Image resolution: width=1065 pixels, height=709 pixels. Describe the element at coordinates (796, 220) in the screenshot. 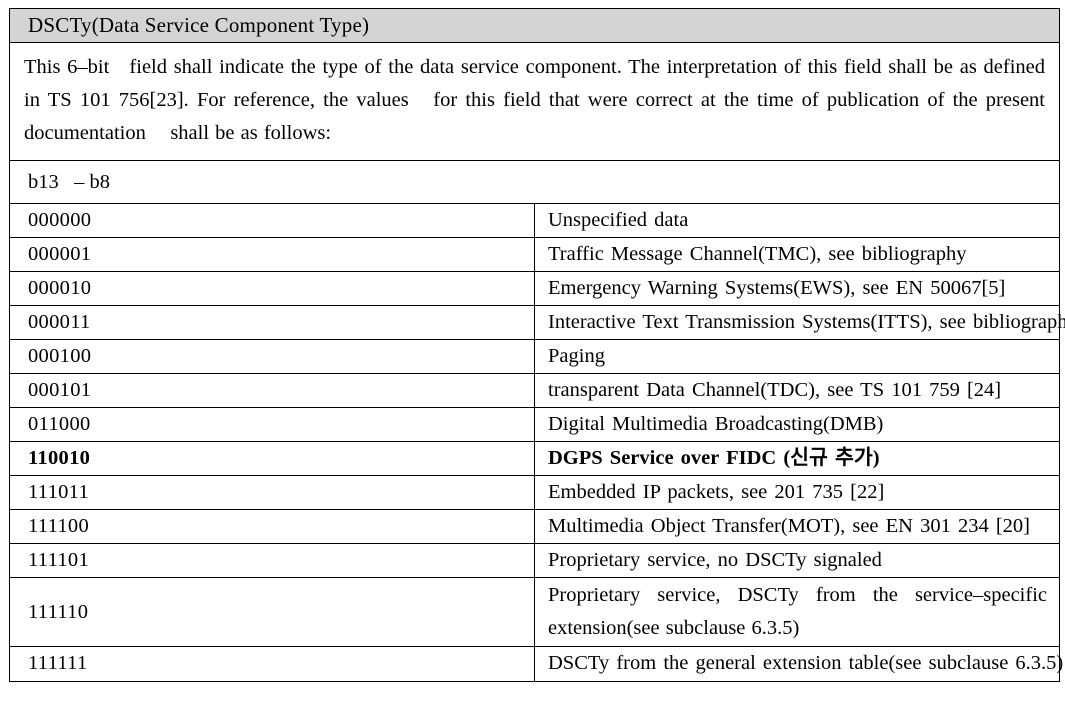

I see `cell-description: Unspecified data` at that location.